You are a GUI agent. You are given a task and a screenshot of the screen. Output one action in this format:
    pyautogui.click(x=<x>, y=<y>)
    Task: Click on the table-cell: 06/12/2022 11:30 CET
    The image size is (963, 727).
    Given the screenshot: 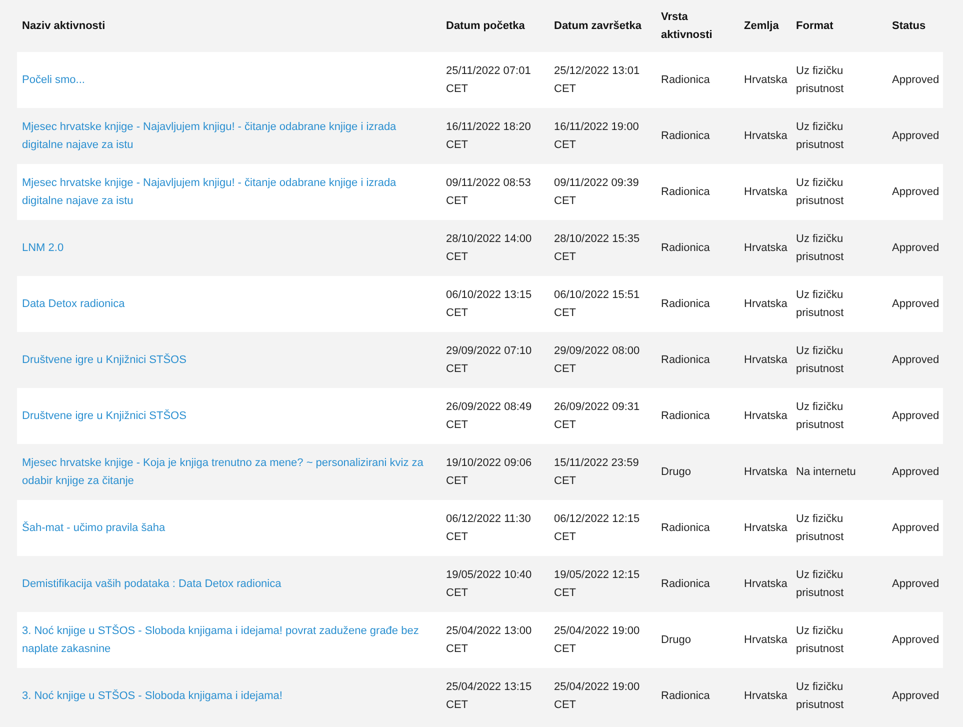 What is the action you would take?
    pyautogui.click(x=488, y=528)
    